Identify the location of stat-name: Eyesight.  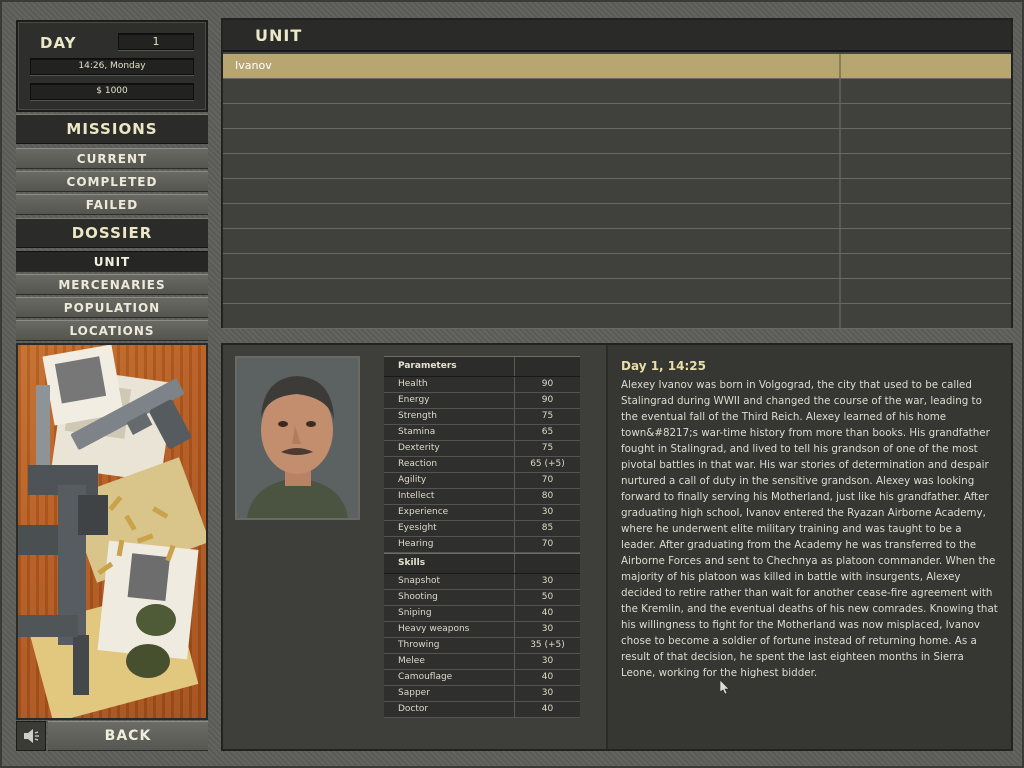
(449, 528).